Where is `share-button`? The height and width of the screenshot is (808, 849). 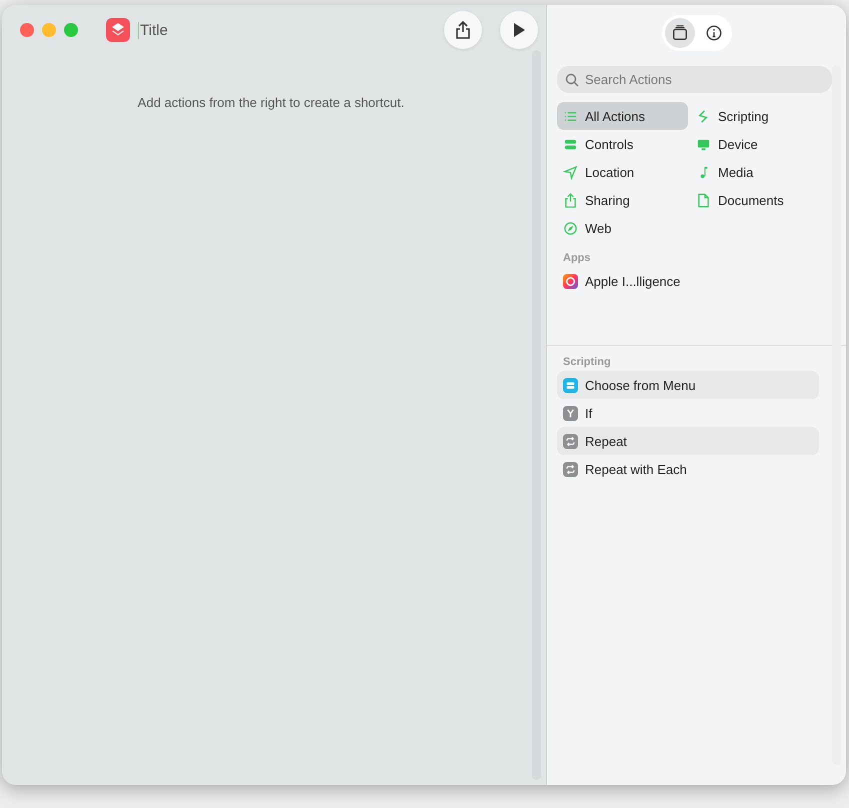
share-button is located at coordinates (463, 30).